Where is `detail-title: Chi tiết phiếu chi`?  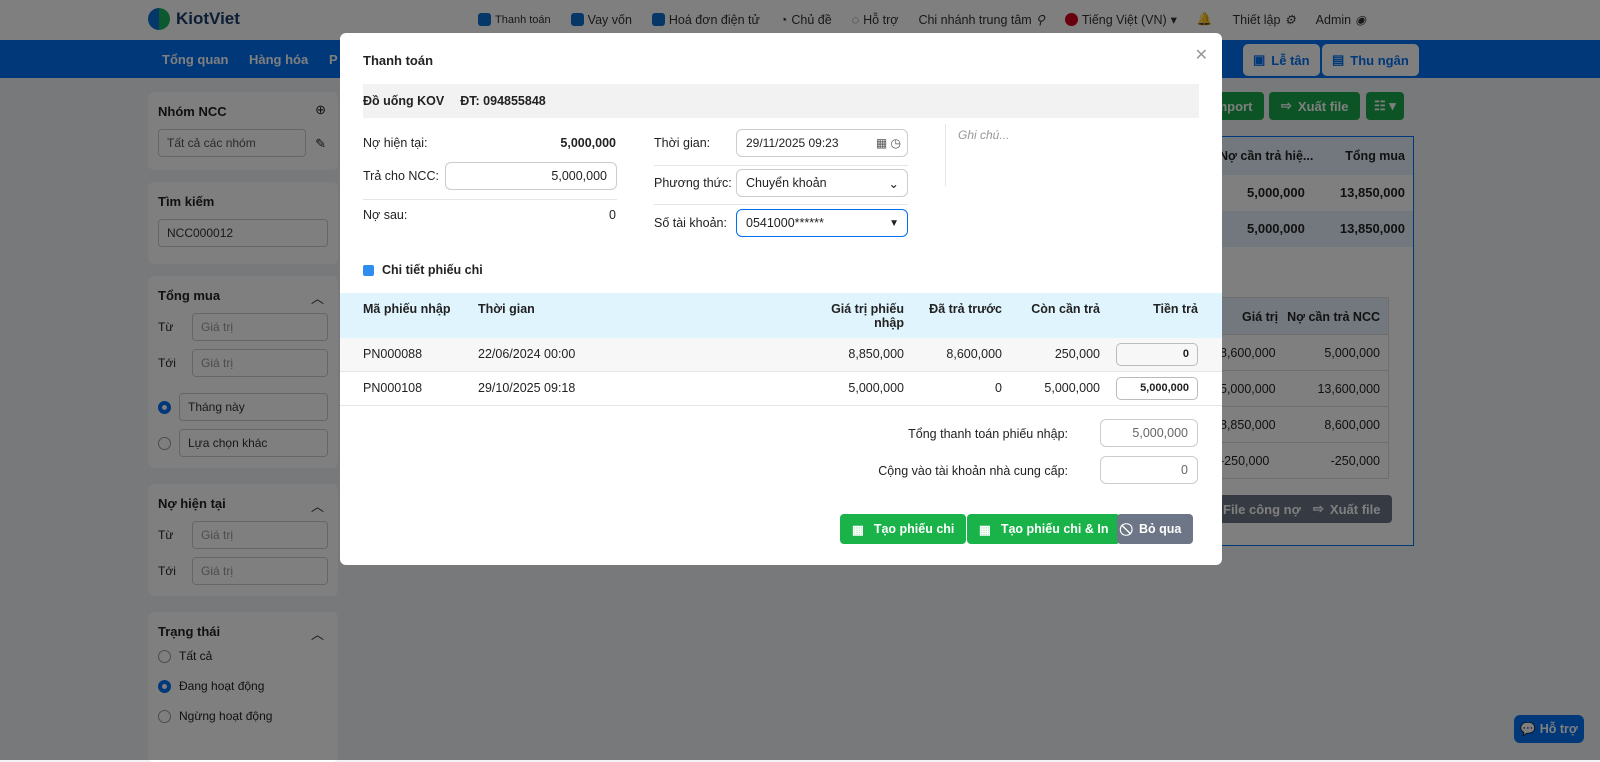 detail-title: Chi tiết phiếu chi is located at coordinates (432, 270).